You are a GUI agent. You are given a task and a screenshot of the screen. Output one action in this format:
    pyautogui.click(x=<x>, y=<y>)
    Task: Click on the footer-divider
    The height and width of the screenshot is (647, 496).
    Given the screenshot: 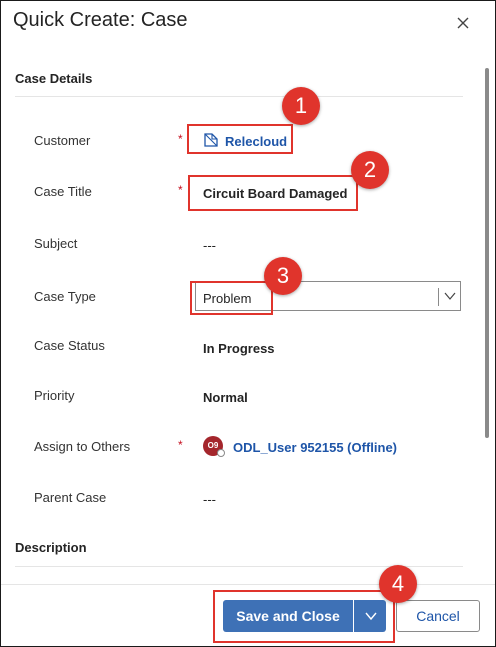 What is the action you would take?
    pyautogui.click(x=248, y=584)
    